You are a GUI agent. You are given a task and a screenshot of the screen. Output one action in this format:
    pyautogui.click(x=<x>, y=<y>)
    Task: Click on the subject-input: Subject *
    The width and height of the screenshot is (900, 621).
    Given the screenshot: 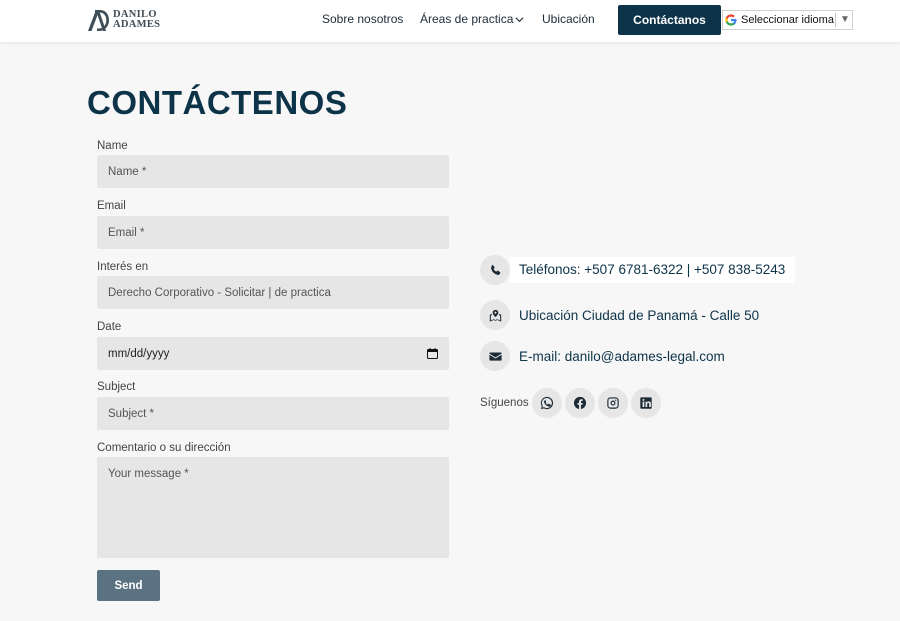 What is the action you would take?
    pyautogui.click(x=273, y=413)
    